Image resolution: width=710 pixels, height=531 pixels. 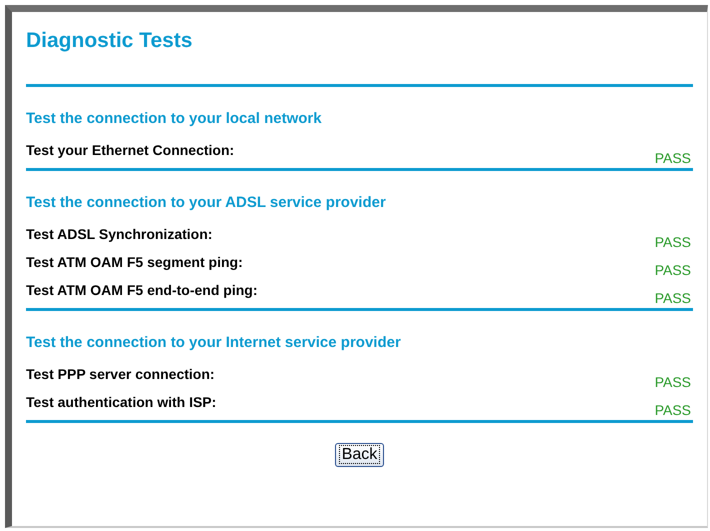 What do you see at coordinates (206, 203) in the screenshot?
I see `section-heading: Test the connection to your ADSL service provider` at bounding box center [206, 203].